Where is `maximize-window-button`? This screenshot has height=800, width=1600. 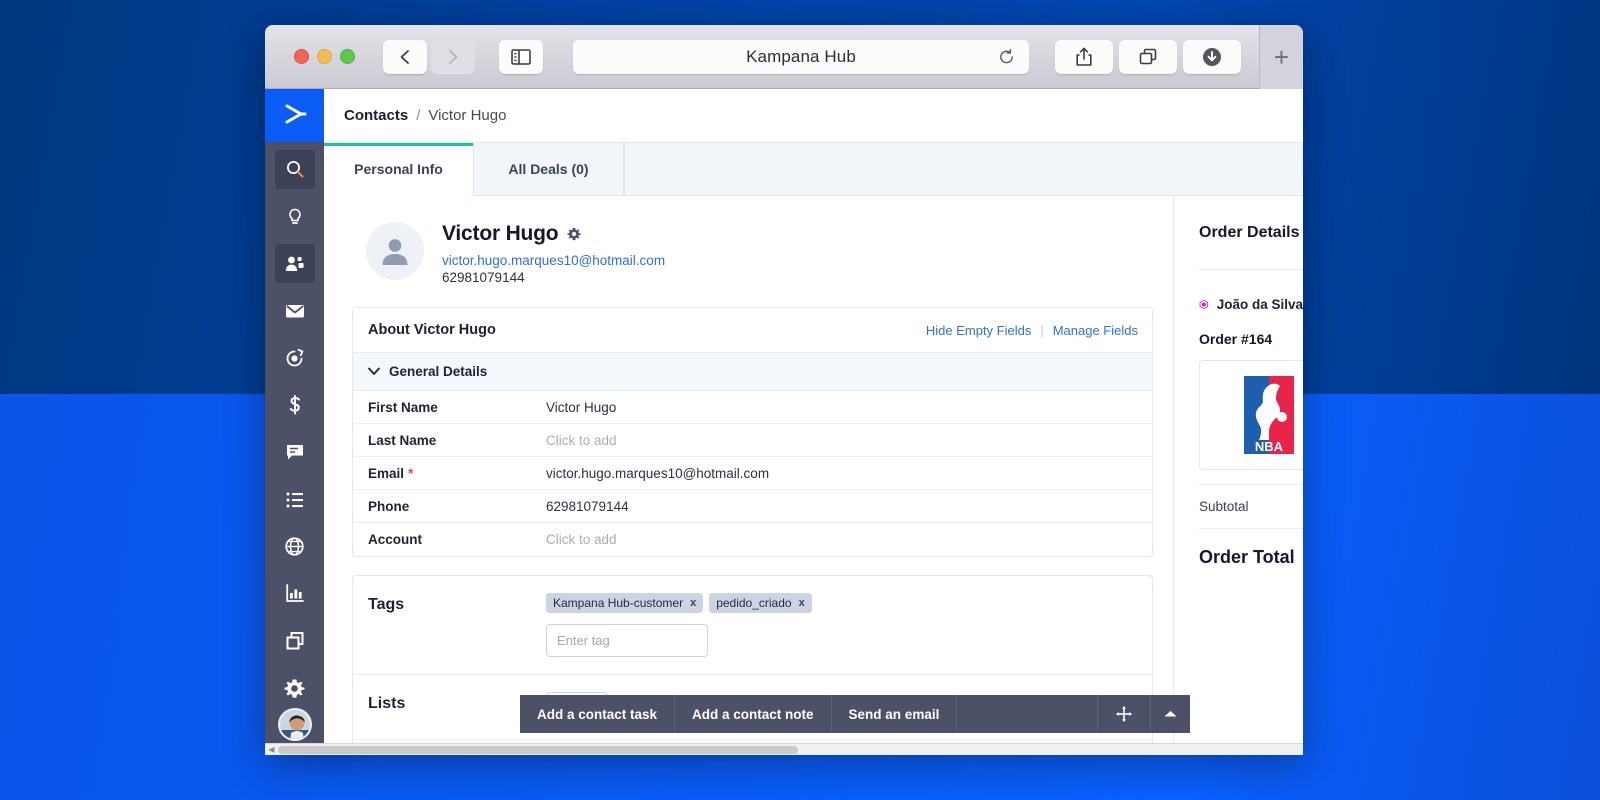
maximize-window-button is located at coordinates (347, 56).